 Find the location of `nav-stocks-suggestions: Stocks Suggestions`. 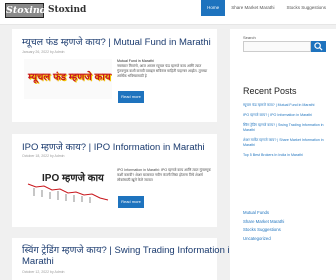

nav-stocks-suggestions: Stocks Suggestions is located at coordinates (306, 8).